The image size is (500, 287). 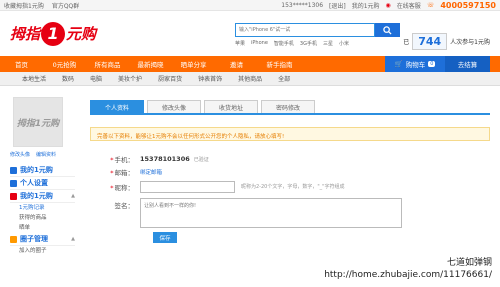 I want to click on tab-shipping-address: 收货地址, so click(x=231, y=106).